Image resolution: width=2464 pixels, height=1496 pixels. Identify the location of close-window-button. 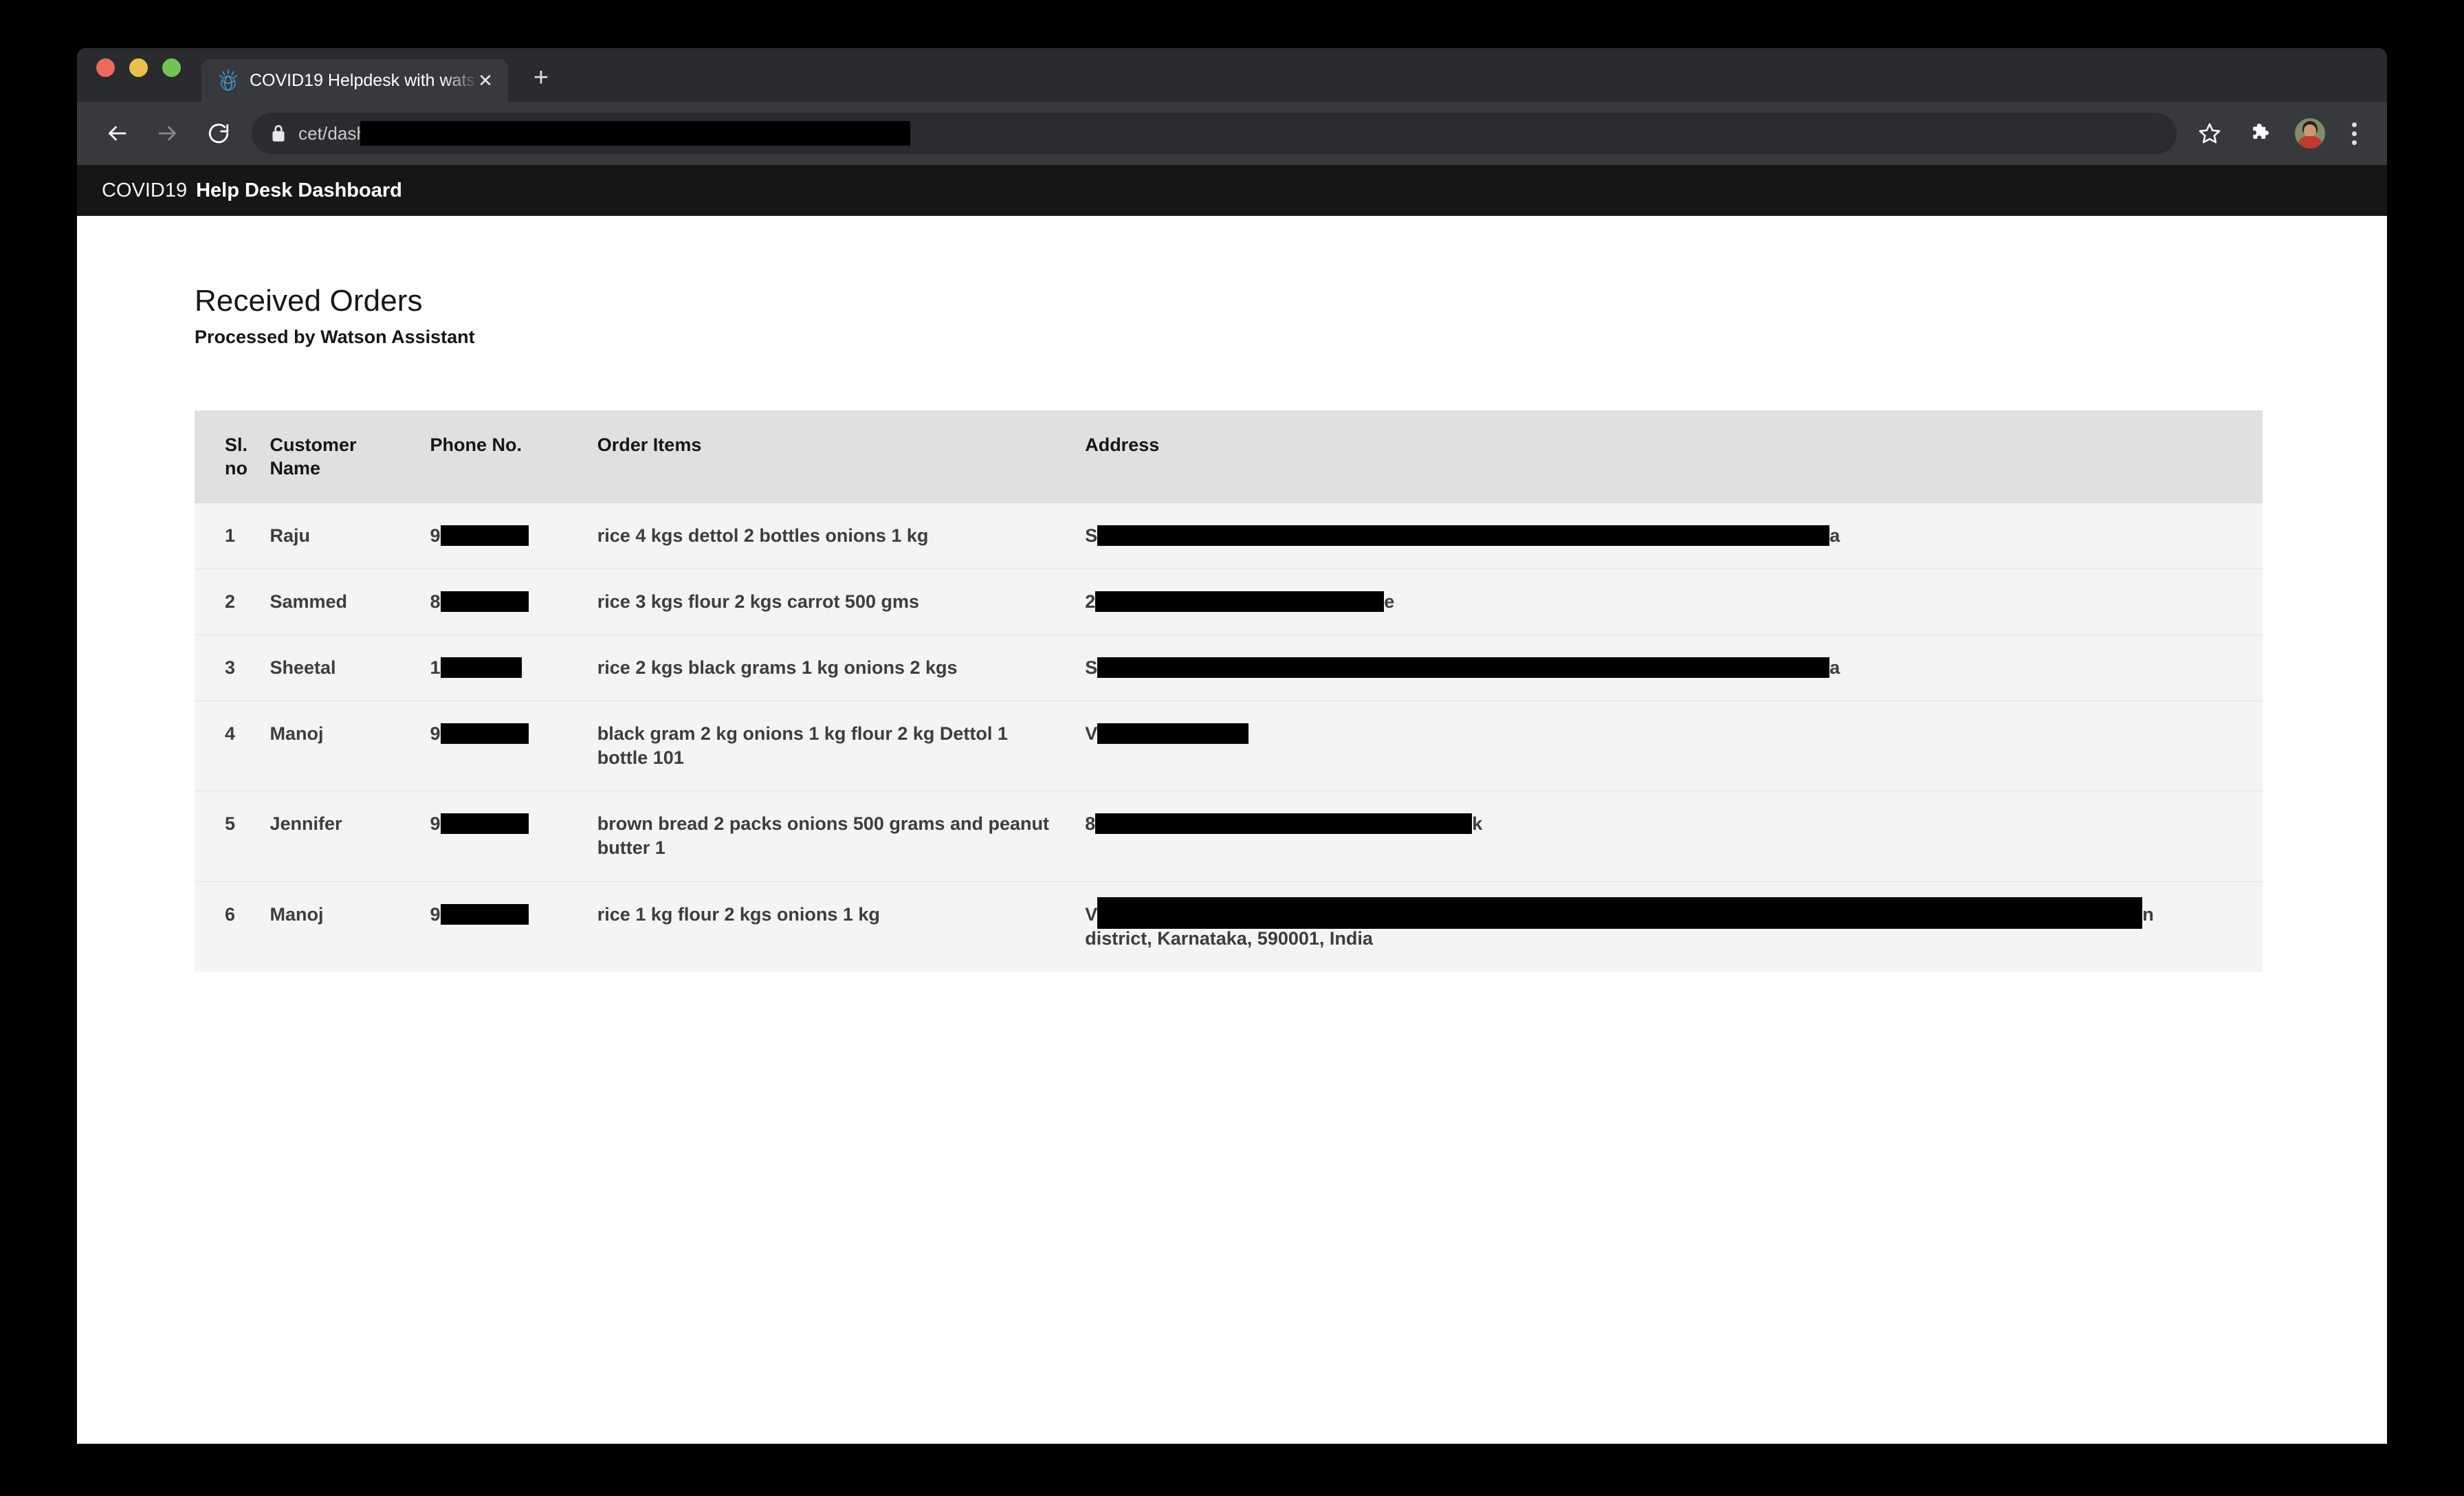
(106, 67).